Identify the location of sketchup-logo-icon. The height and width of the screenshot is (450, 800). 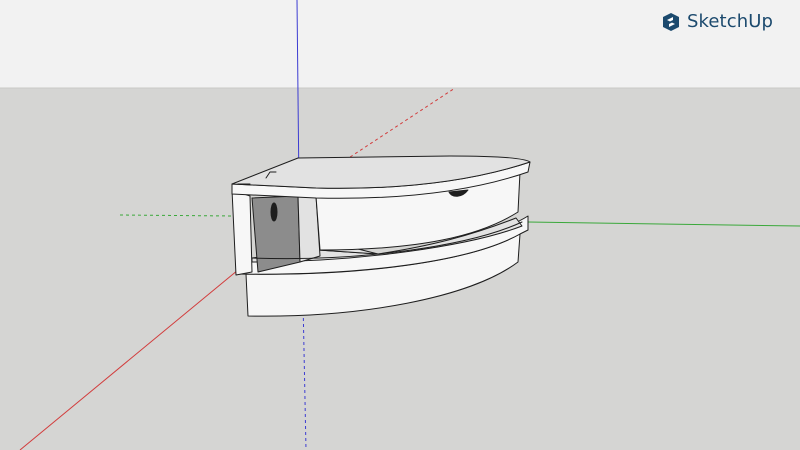
(670, 22).